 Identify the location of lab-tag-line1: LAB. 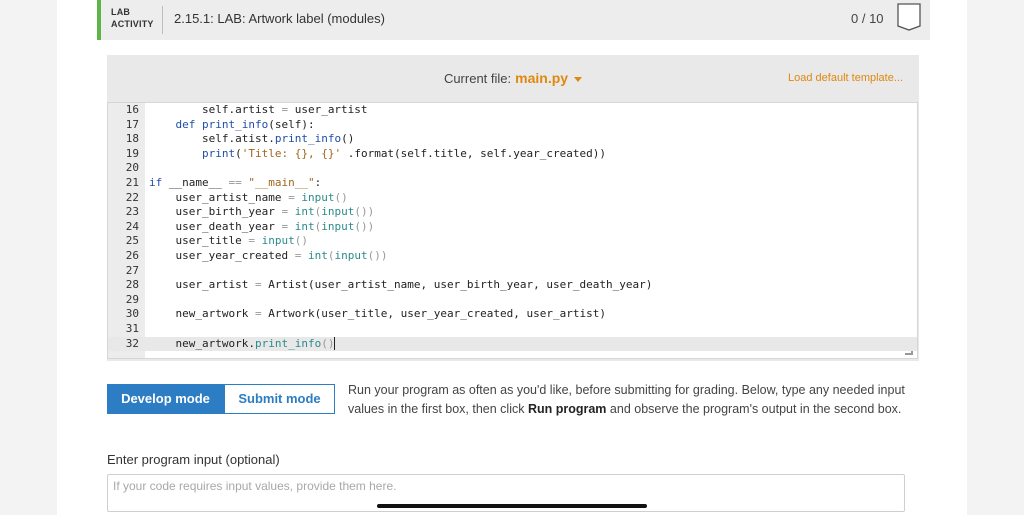
(121, 12).